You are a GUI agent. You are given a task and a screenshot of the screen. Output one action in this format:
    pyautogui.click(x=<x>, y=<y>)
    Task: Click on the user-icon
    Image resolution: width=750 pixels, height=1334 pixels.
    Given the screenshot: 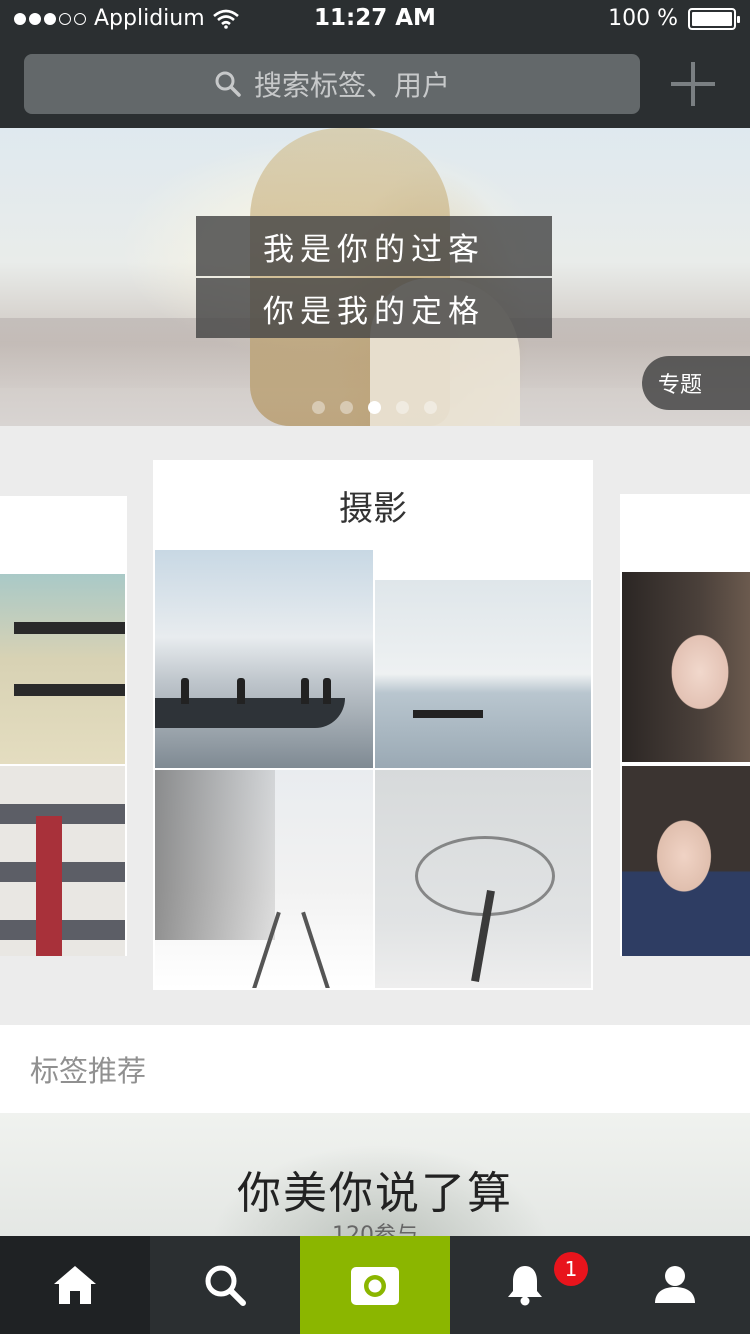 What is the action you would take?
    pyautogui.click(x=675, y=1284)
    